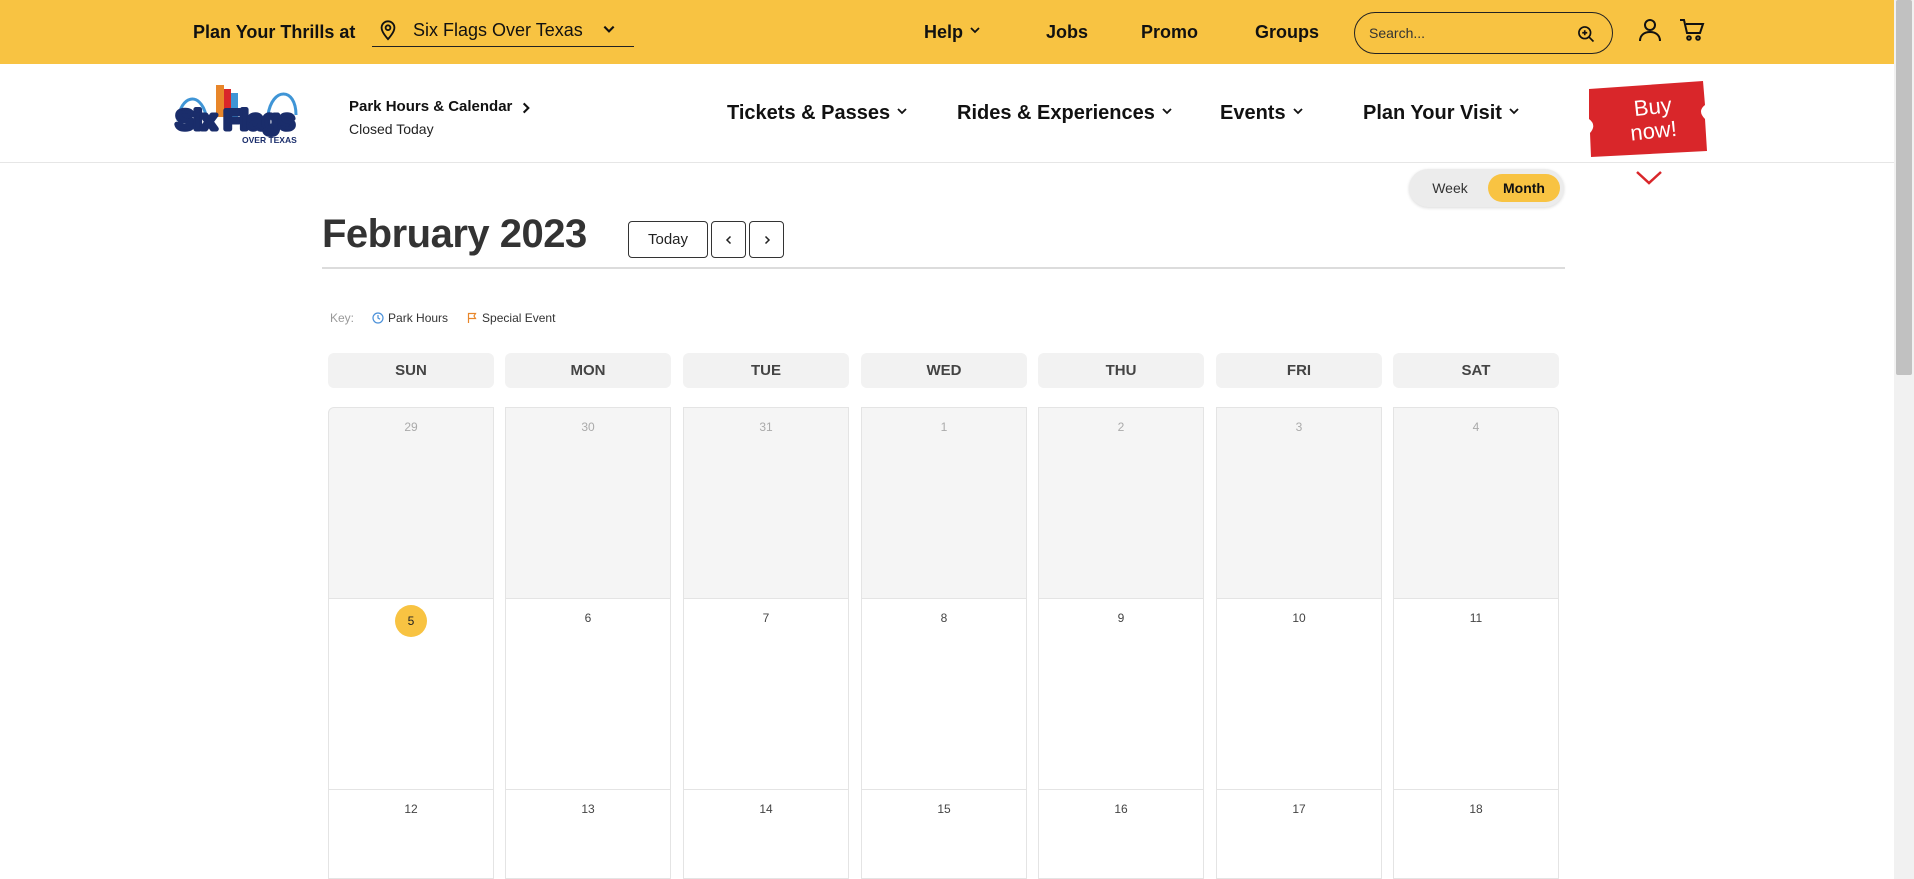 This screenshot has height=879, width=1914. I want to click on nav-rides-label: Rides & Experiences, so click(1056, 113).